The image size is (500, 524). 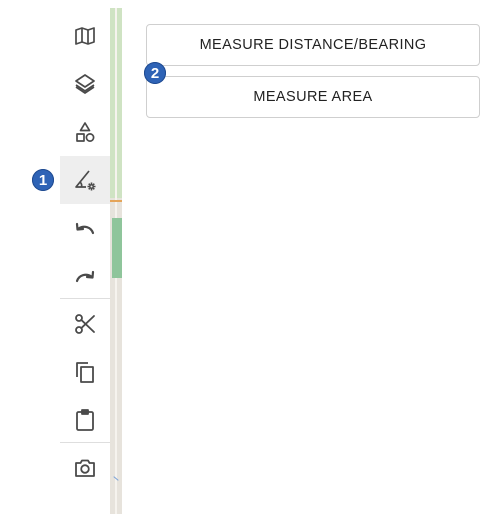 What do you see at coordinates (313, 97) in the screenshot?
I see `measure-area-button: MEASURE AREA` at bounding box center [313, 97].